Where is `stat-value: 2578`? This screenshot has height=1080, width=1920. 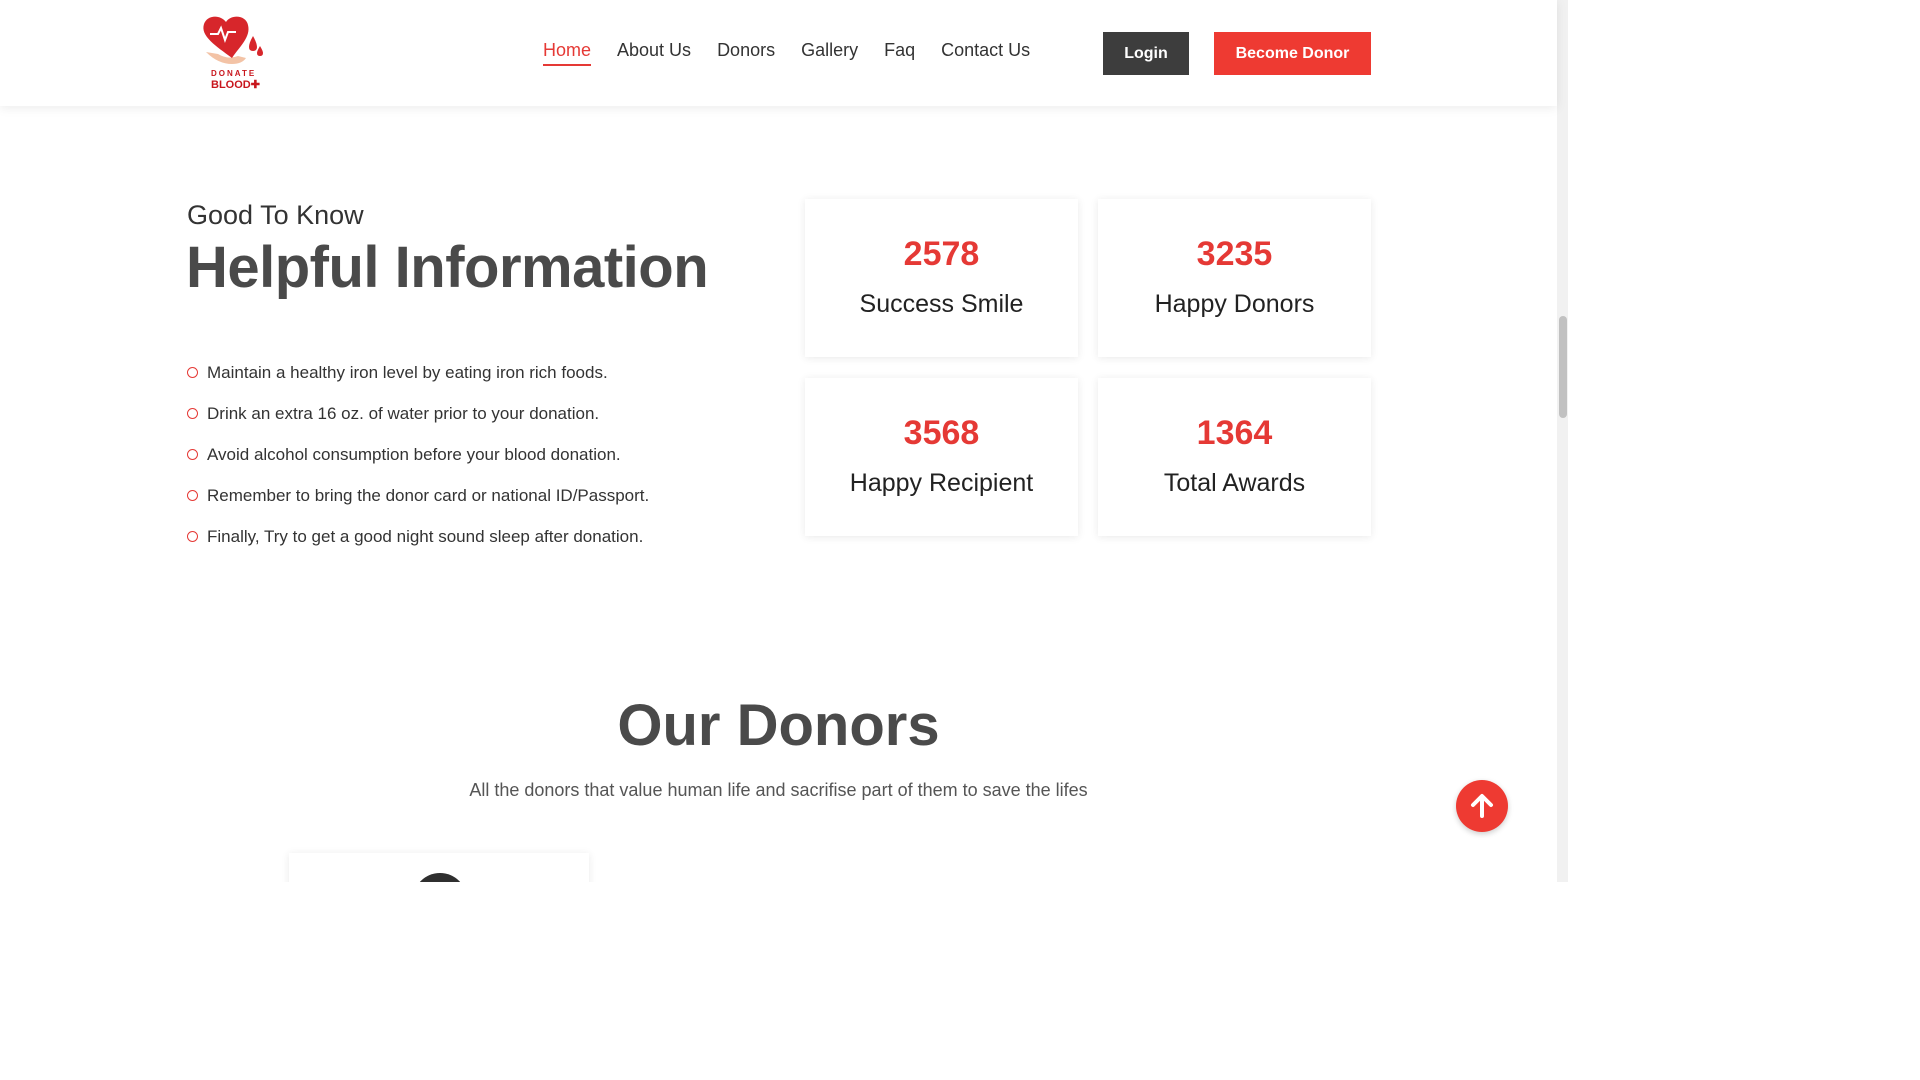
stat-value: 2578 is located at coordinates (941, 254).